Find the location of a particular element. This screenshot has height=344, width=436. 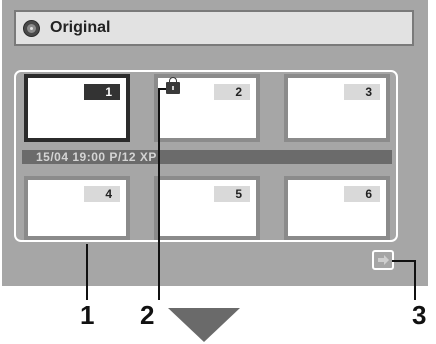

callout-line-2-connector is located at coordinates (162, 89).